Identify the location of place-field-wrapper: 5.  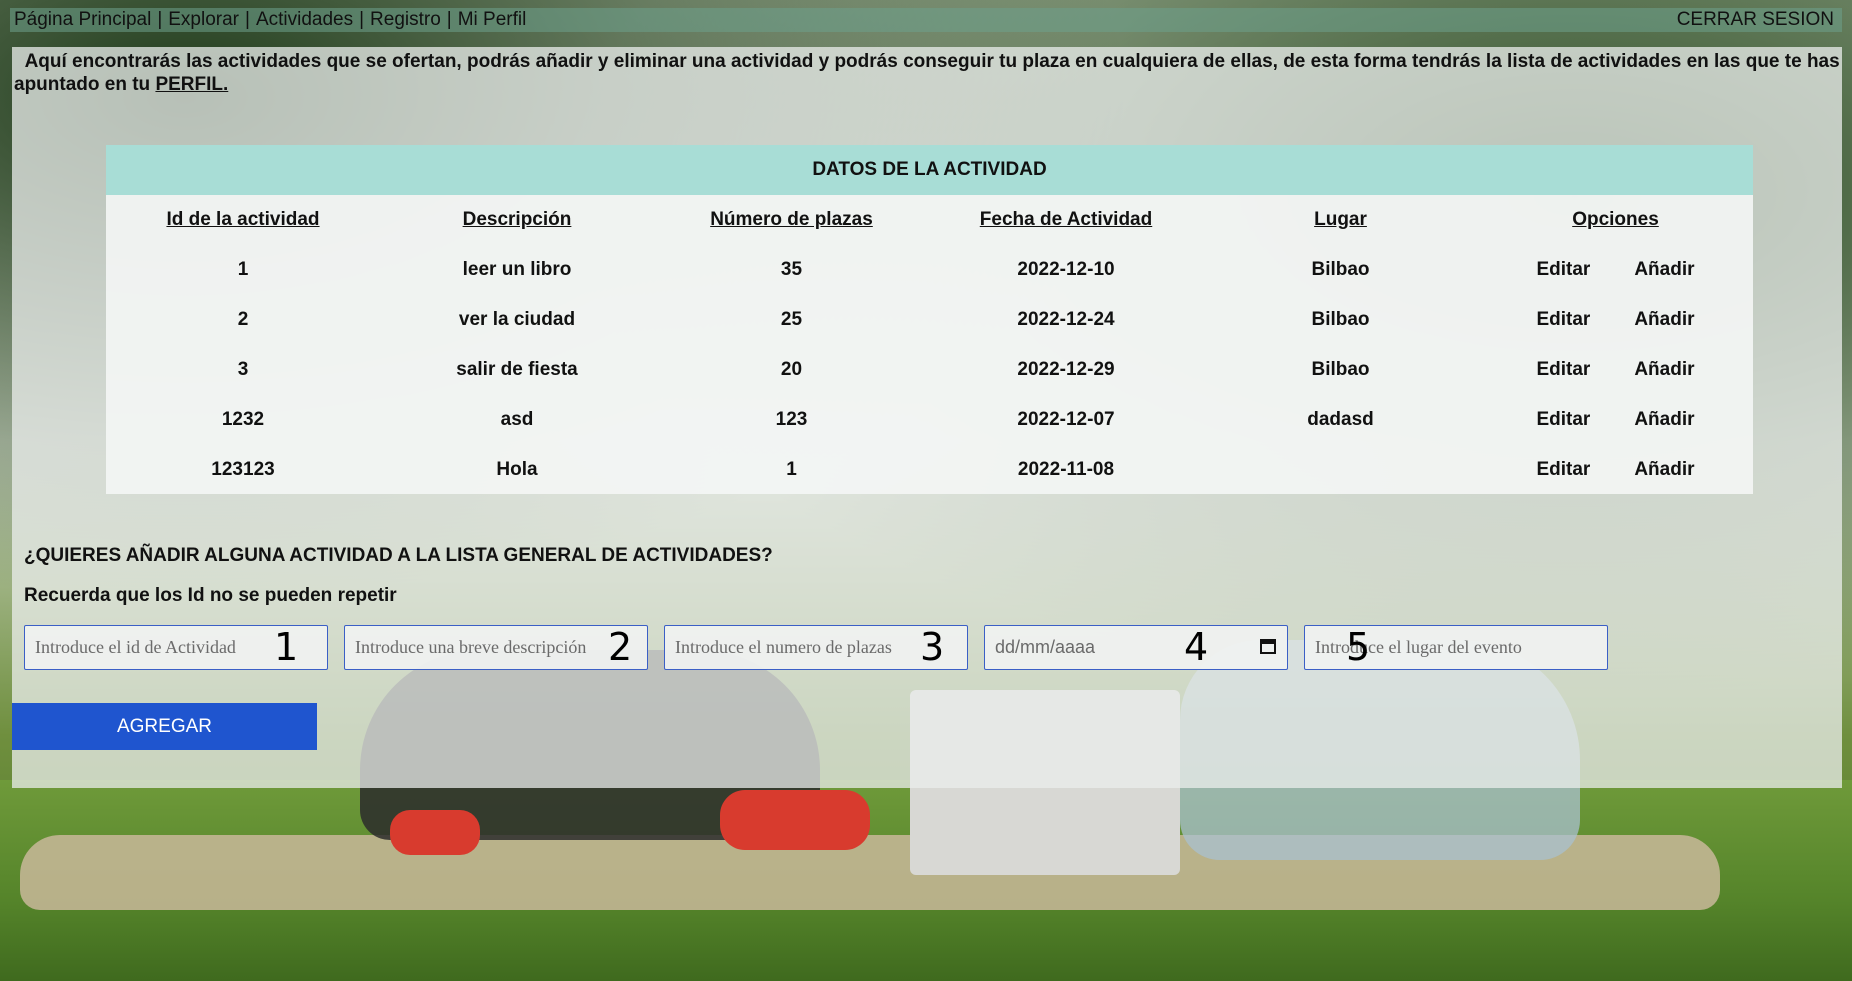
(1456, 647).